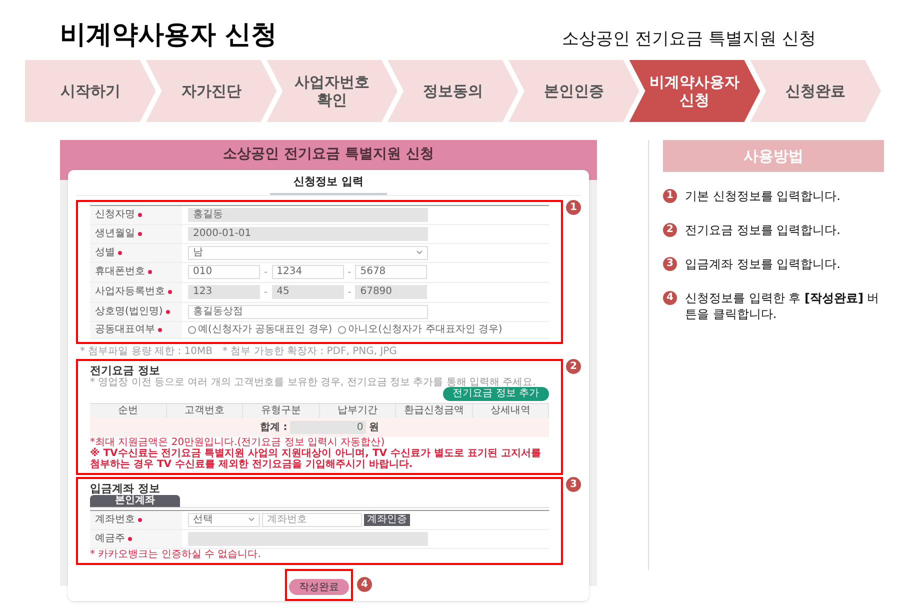  What do you see at coordinates (176, 554) in the screenshot?
I see `notice-text: * 카카오뱅크는 인증하실 수 없습니다.` at bounding box center [176, 554].